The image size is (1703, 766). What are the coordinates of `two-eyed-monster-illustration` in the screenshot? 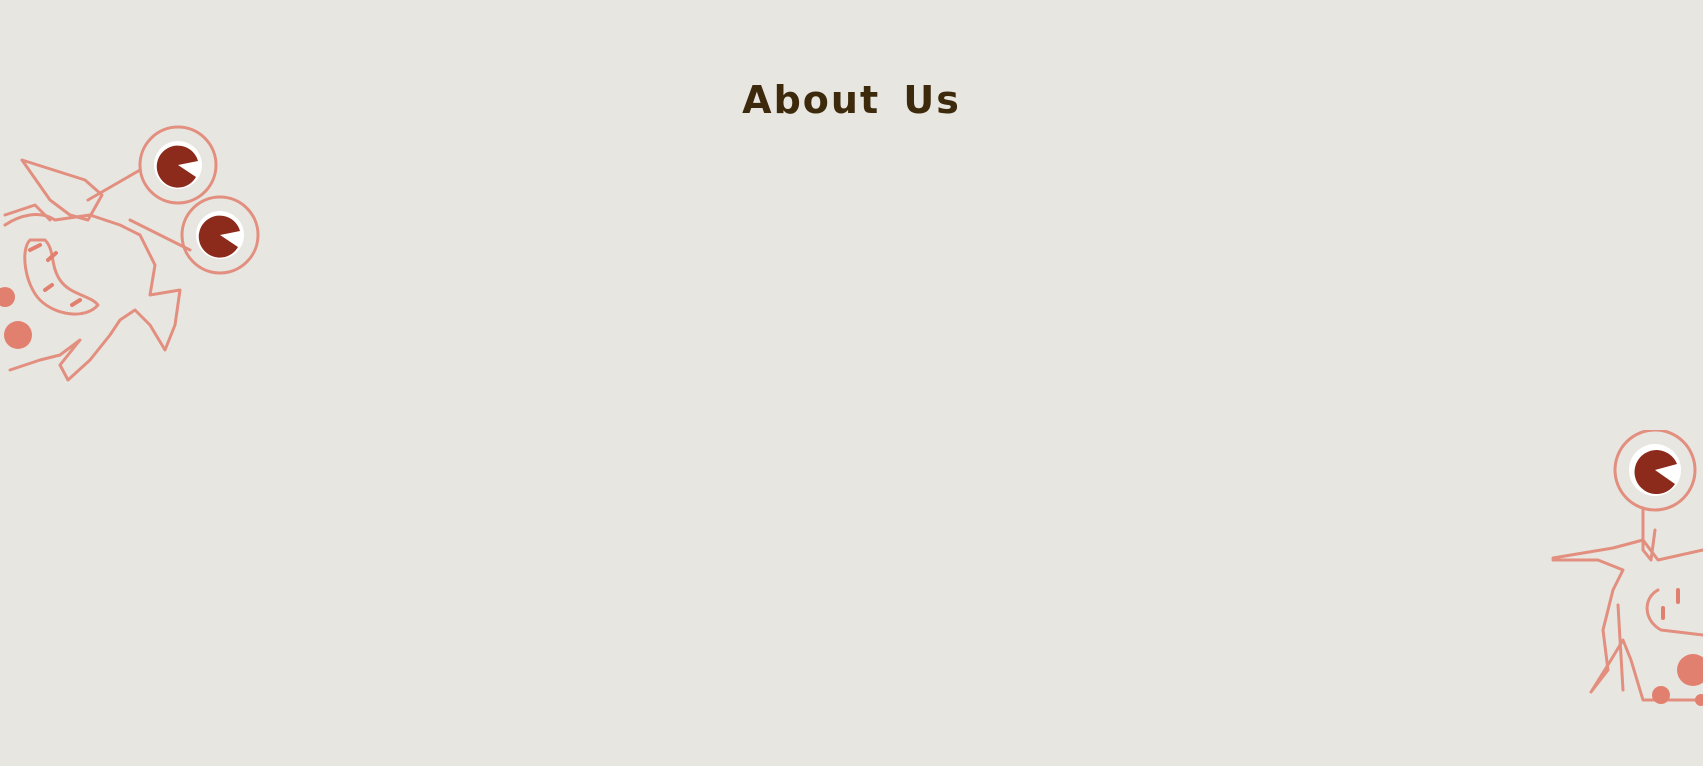 It's located at (130, 253).